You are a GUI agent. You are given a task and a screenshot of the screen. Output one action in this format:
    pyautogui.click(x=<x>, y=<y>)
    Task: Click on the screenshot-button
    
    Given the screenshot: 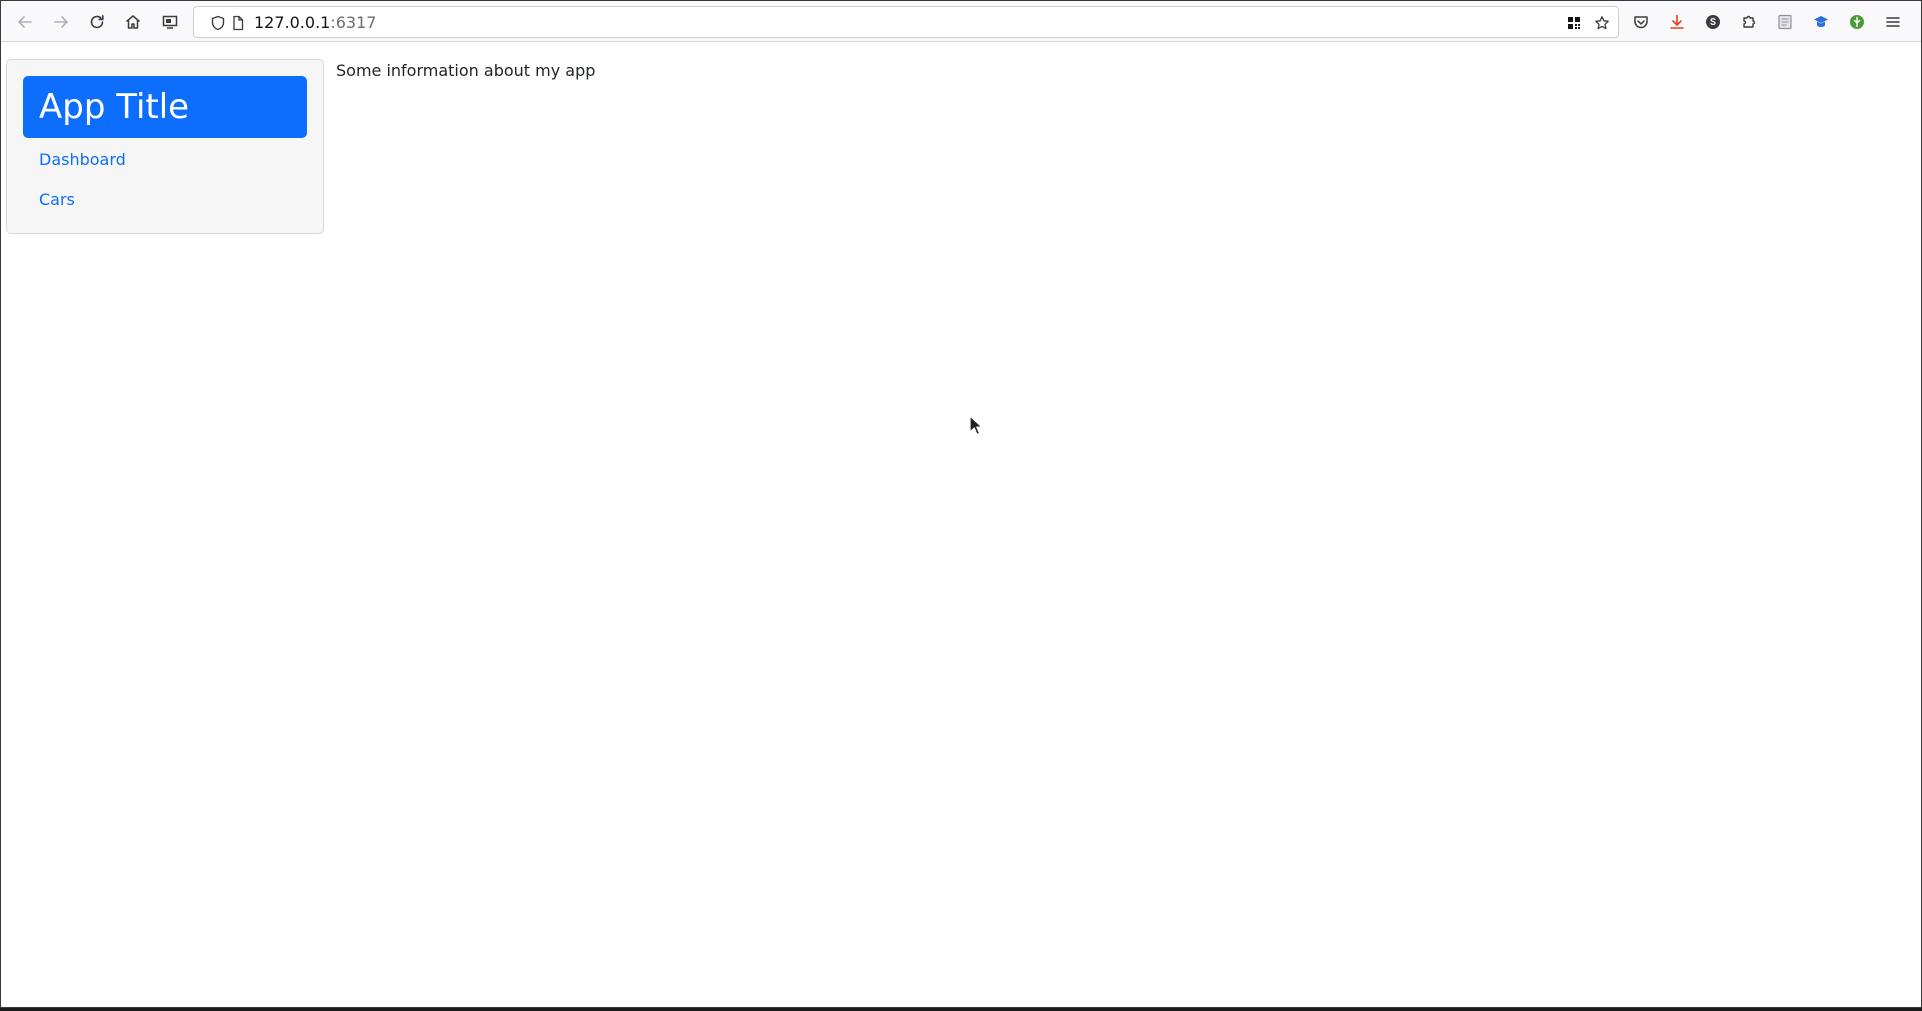 What is the action you would take?
    pyautogui.click(x=170, y=22)
    